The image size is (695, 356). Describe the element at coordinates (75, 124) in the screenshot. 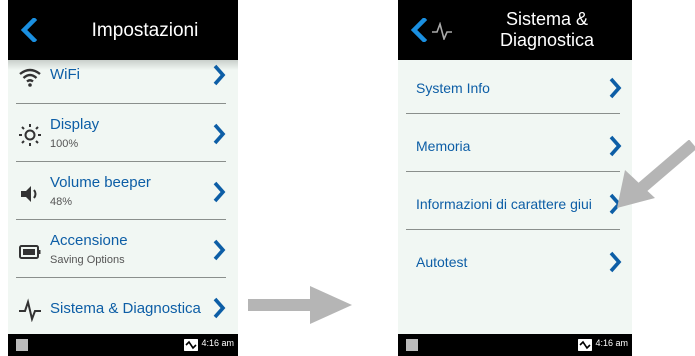

I see `settings-item-label: Display` at that location.